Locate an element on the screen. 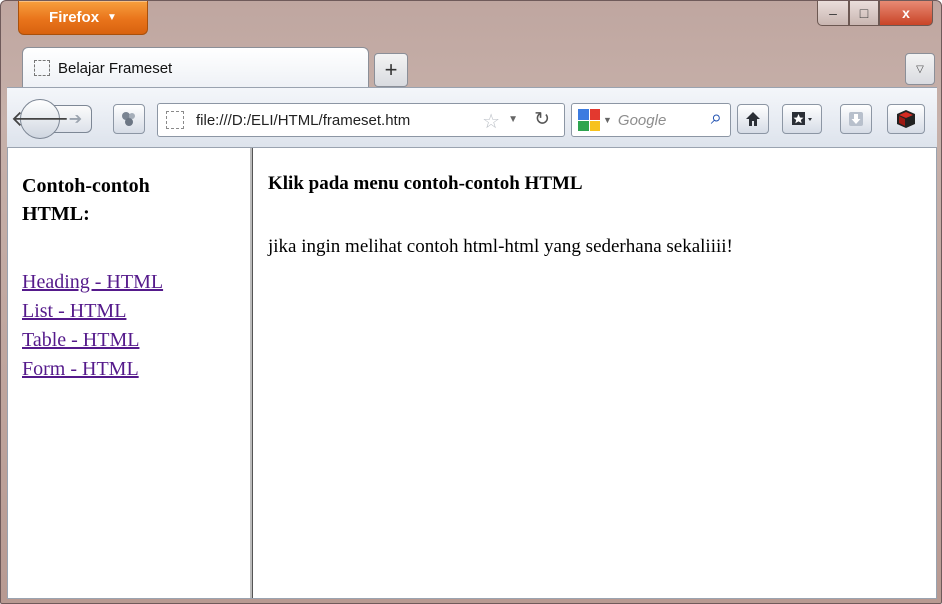  back-arrow-icon: 🡐 is located at coordinates (40, 118).